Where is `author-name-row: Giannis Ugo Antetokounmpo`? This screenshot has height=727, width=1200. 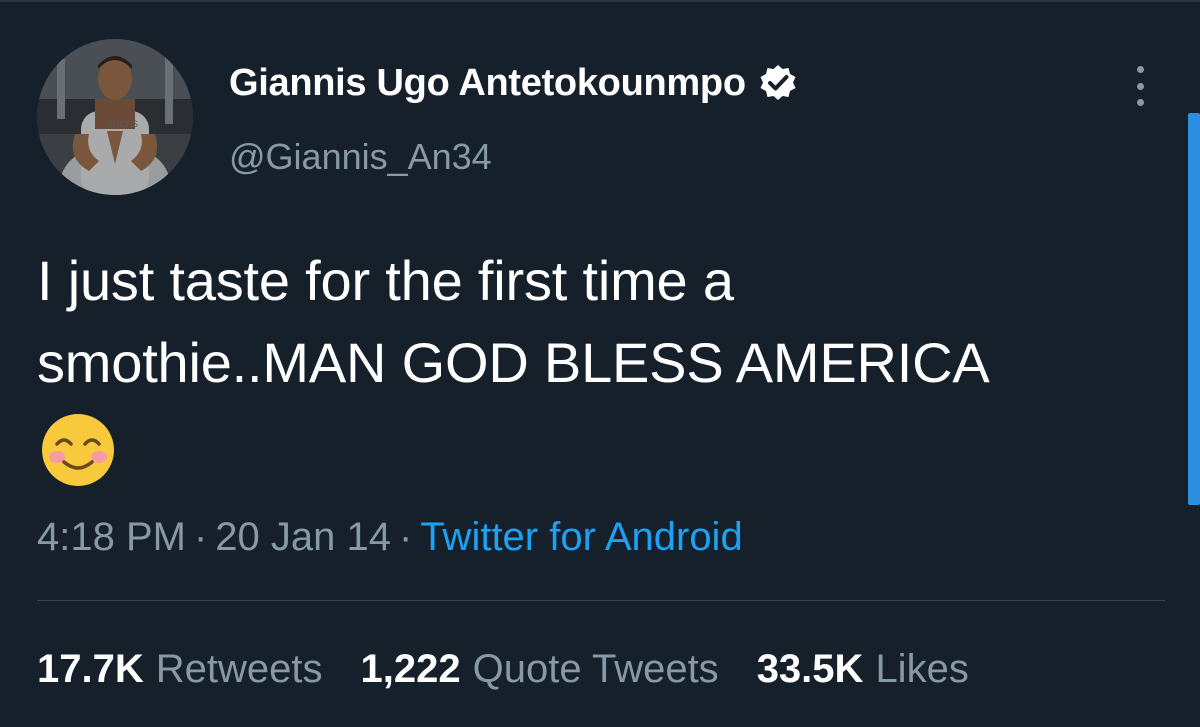
author-name-row: Giannis Ugo Antetokounmpo is located at coordinates (513, 83).